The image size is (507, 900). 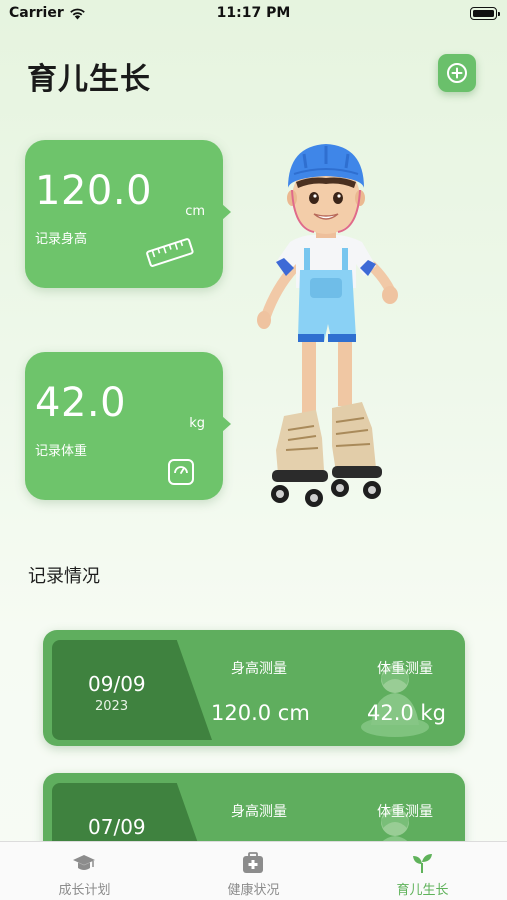 What do you see at coordinates (81, 403) in the screenshot?
I see `weight-value: 42.0` at bounding box center [81, 403].